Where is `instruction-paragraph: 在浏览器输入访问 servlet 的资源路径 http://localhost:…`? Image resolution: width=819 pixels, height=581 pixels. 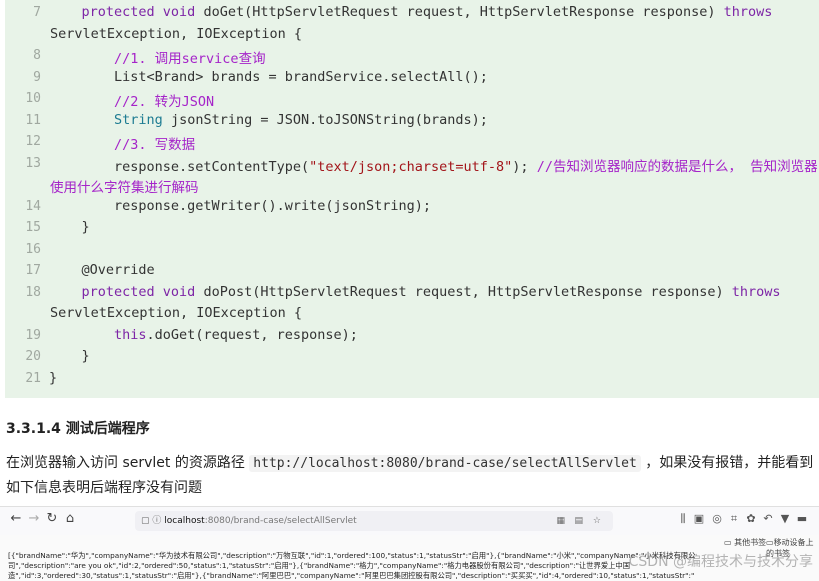 instruction-paragraph: 在浏览器输入访问 servlet 的资源路径 http://localhost:… is located at coordinates (411, 476).